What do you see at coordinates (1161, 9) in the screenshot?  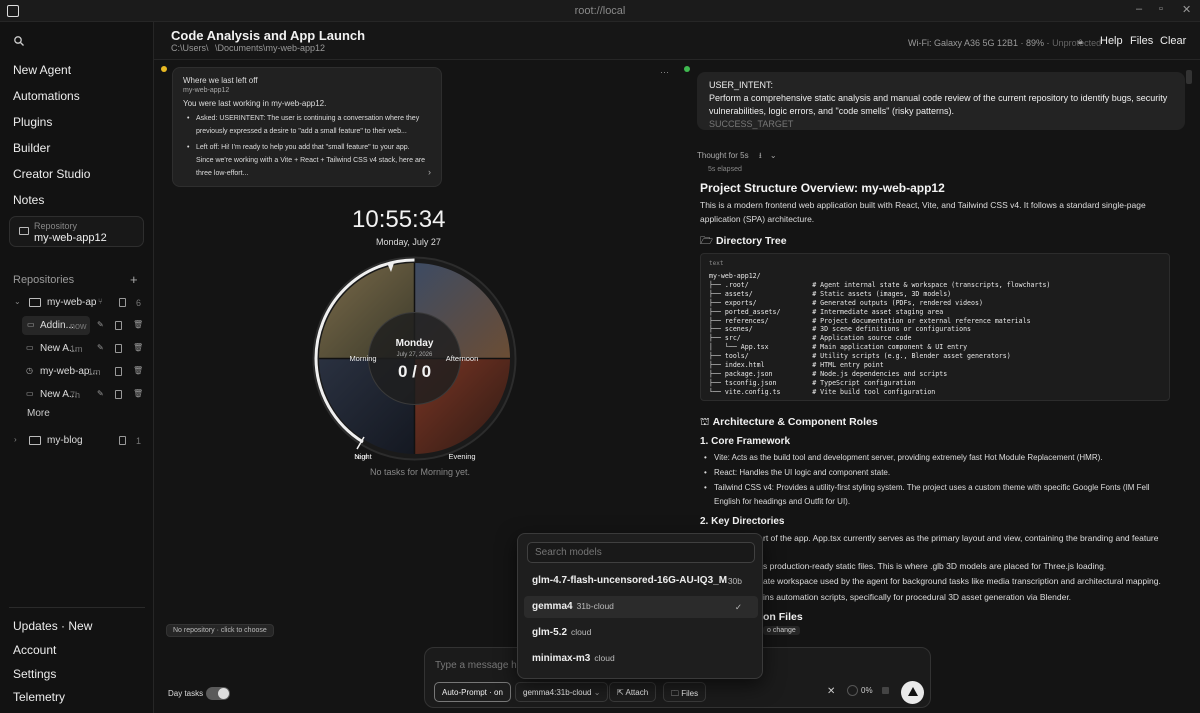 I see `maximize-icon: ▫` at bounding box center [1161, 9].